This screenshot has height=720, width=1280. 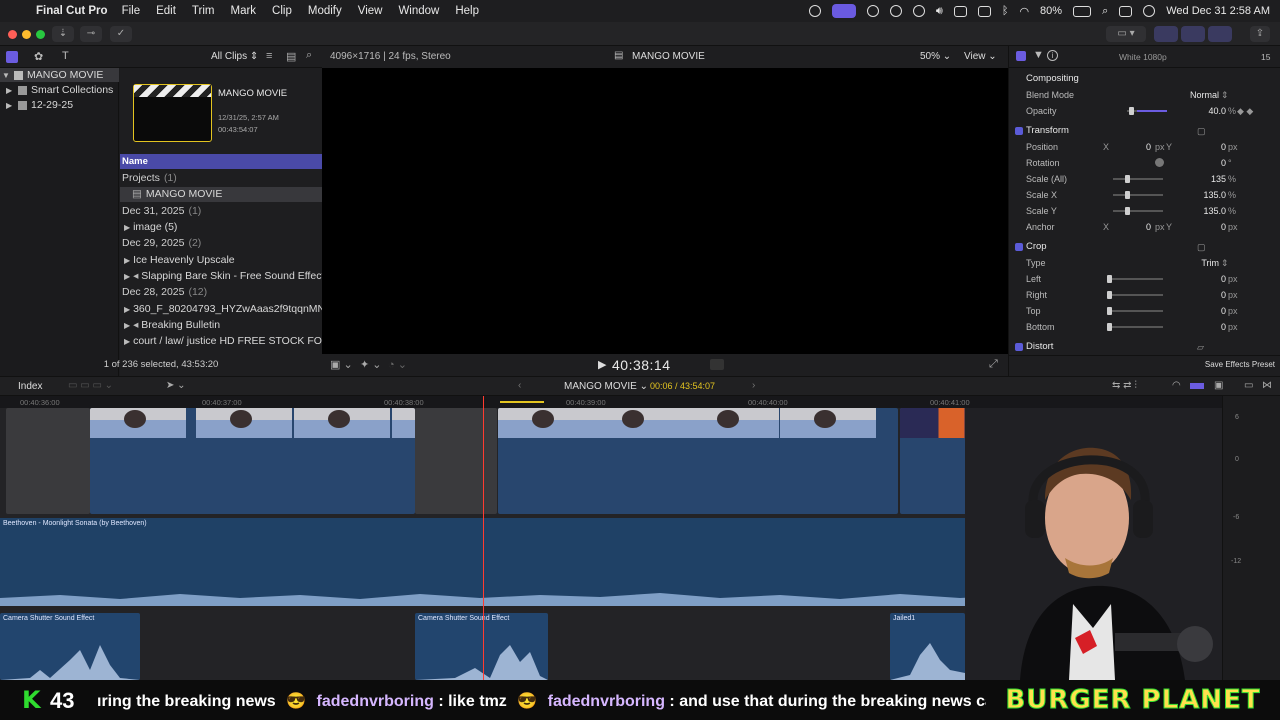 What do you see at coordinates (1214, 211) in the screenshot?
I see `scale-y-value: 135.0` at bounding box center [1214, 211].